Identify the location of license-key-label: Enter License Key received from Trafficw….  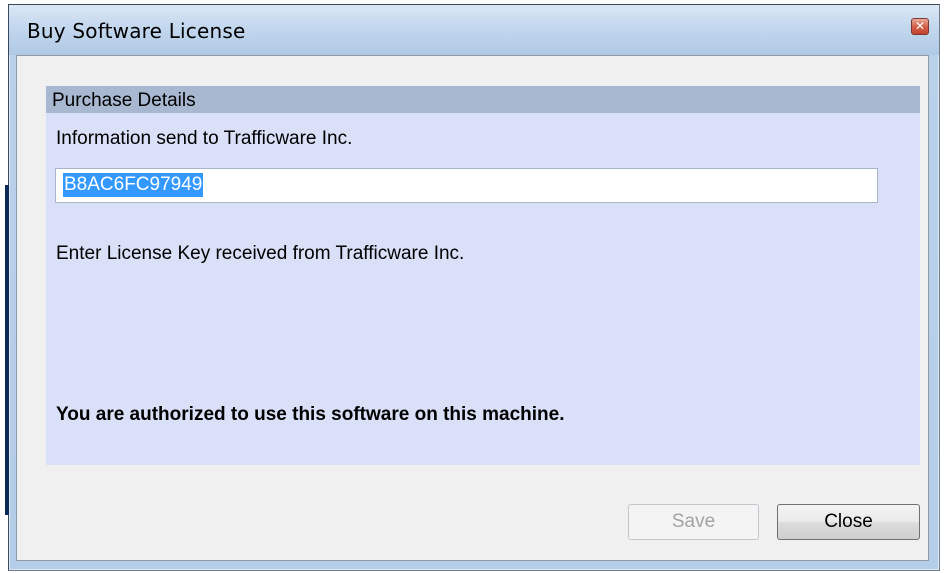
(260, 253).